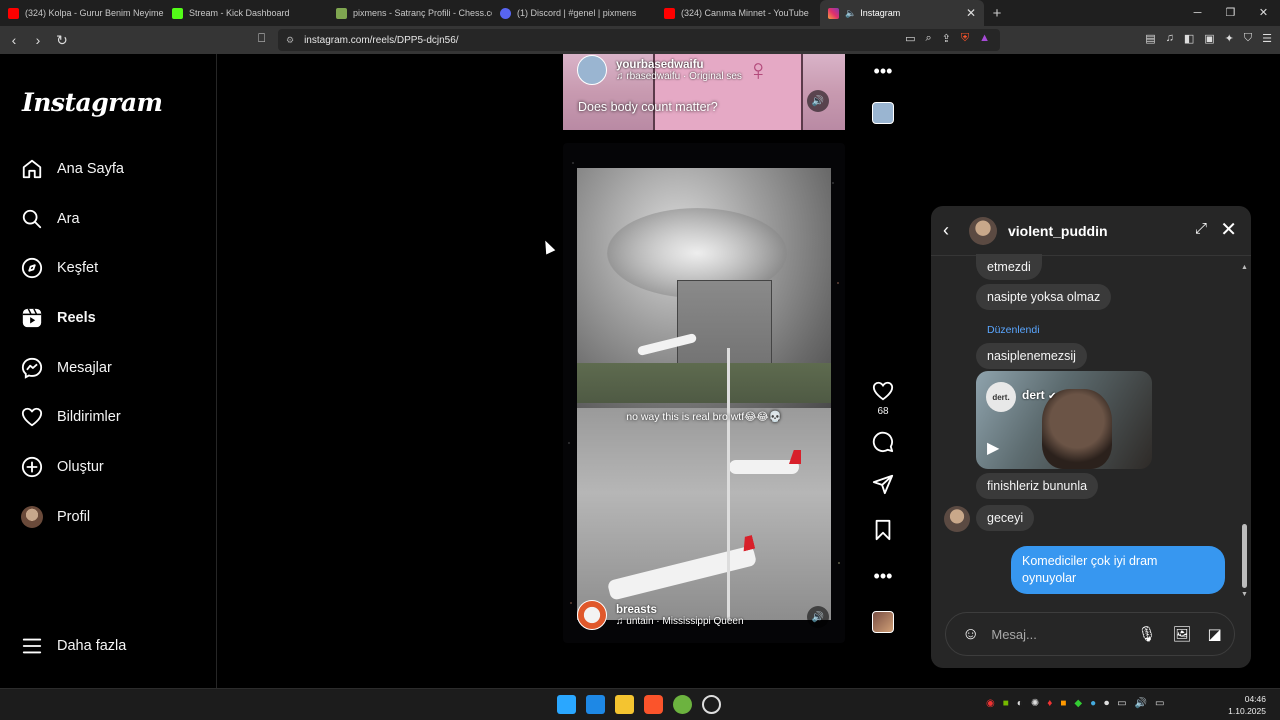 Image resolution: width=1280 pixels, height=720 pixels. Describe the element at coordinates (1064, 420) in the screenshot. I see `shared-reel-card: dert. dert ✔ ▶` at that location.